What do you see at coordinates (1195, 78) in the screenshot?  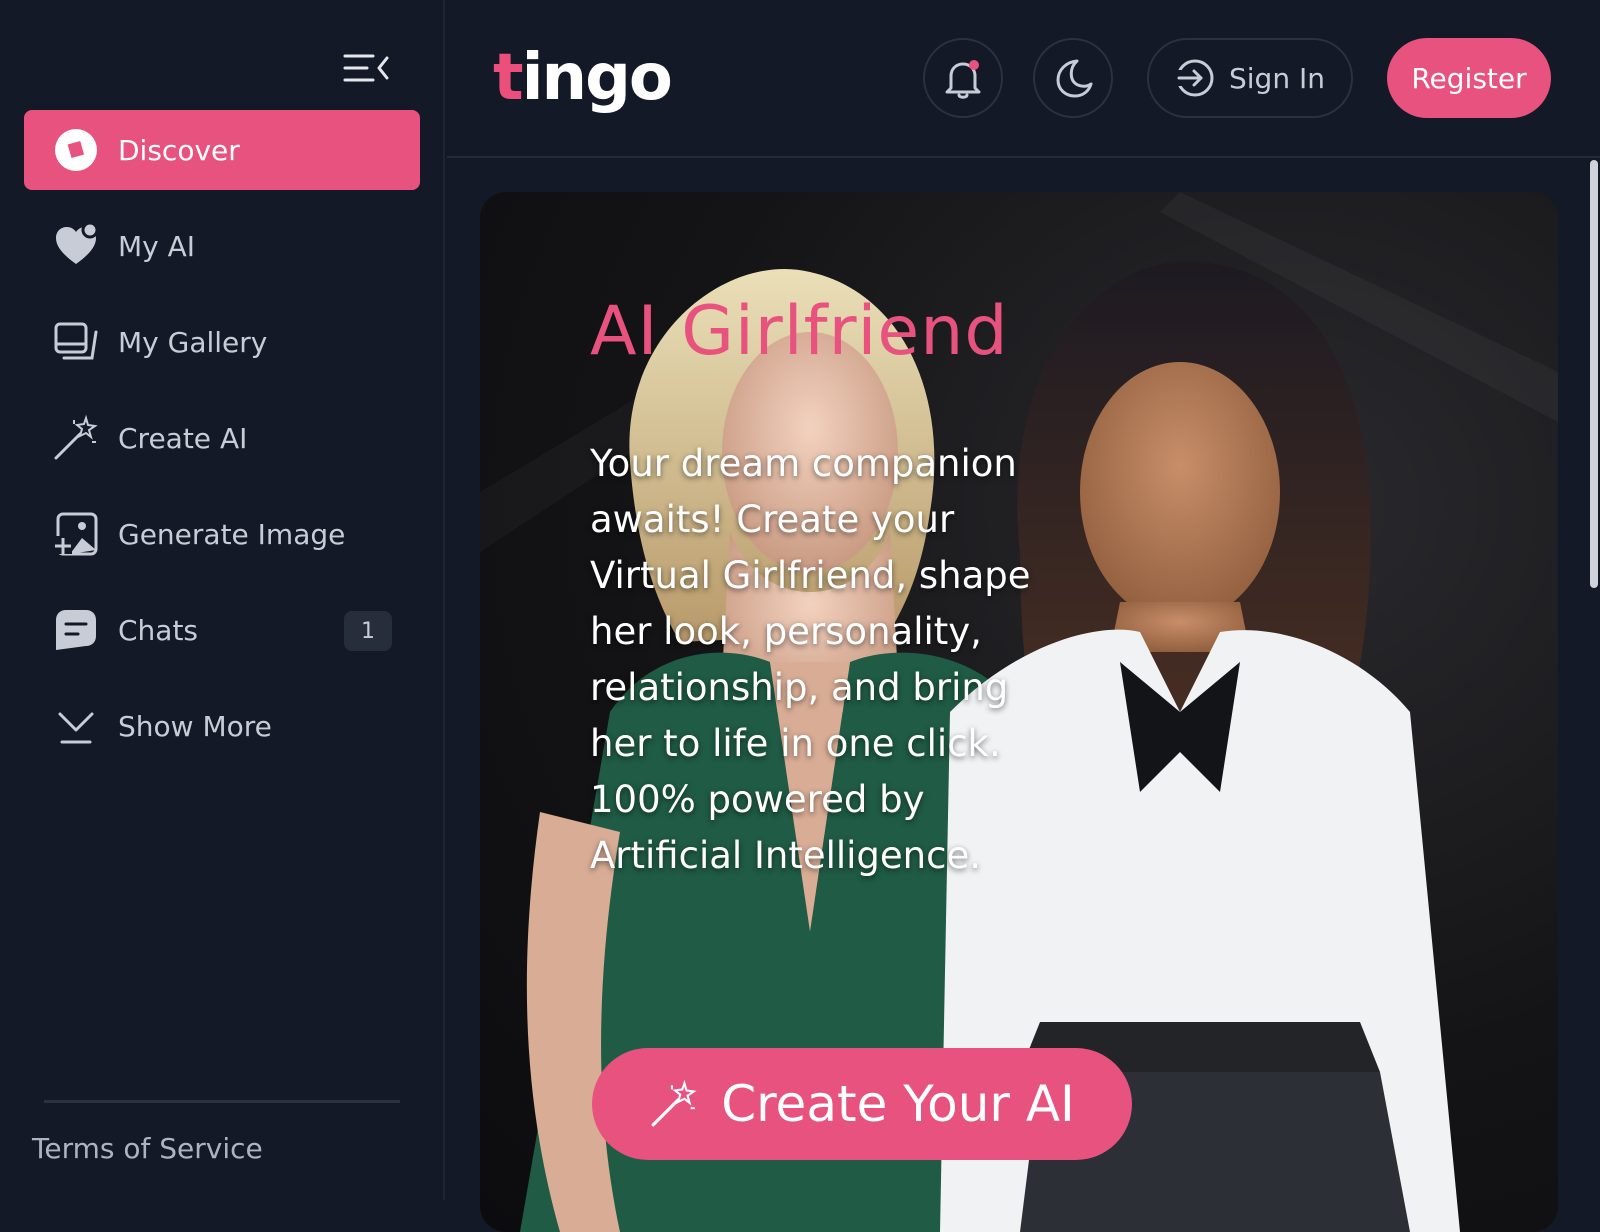 I see `sign-in-icon` at bounding box center [1195, 78].